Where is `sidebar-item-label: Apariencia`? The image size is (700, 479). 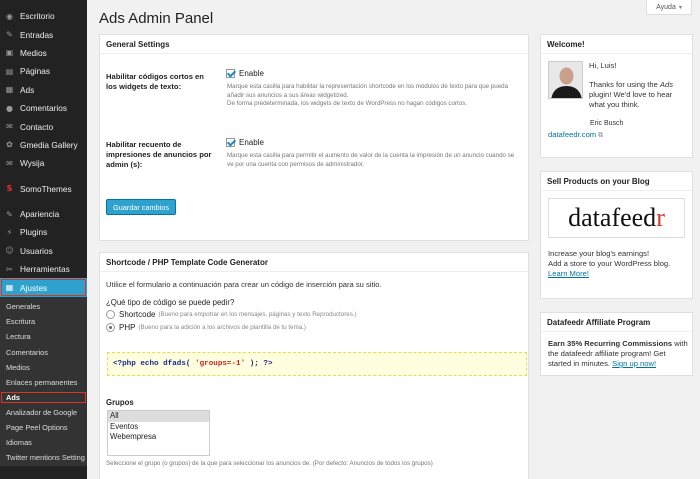
sidebar-item-label: Apariencia is located at coordinates (40, 214).